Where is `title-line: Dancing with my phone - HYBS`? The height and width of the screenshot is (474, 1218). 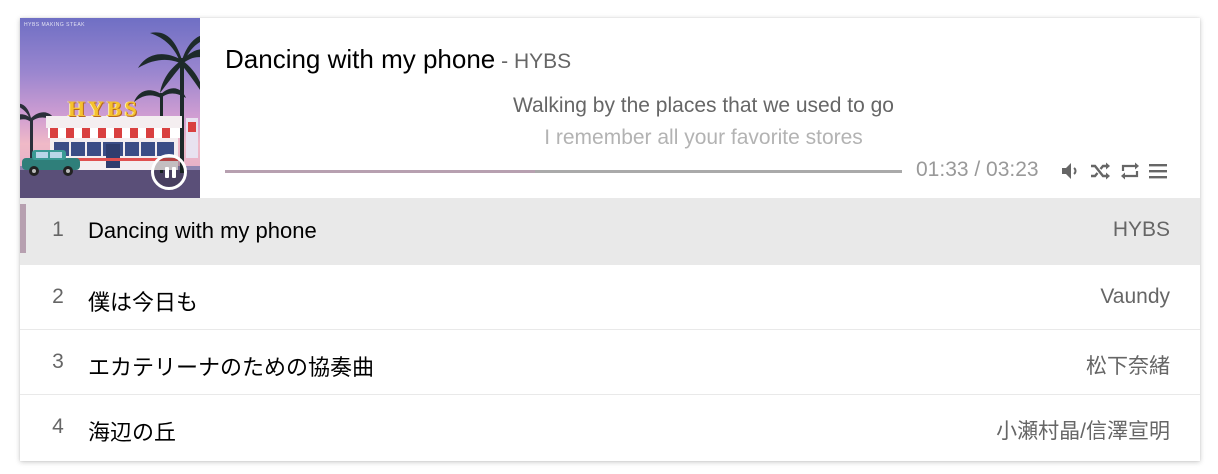 title-line: Dancing with my phone - HYBS is located at coordinates (398, 59).